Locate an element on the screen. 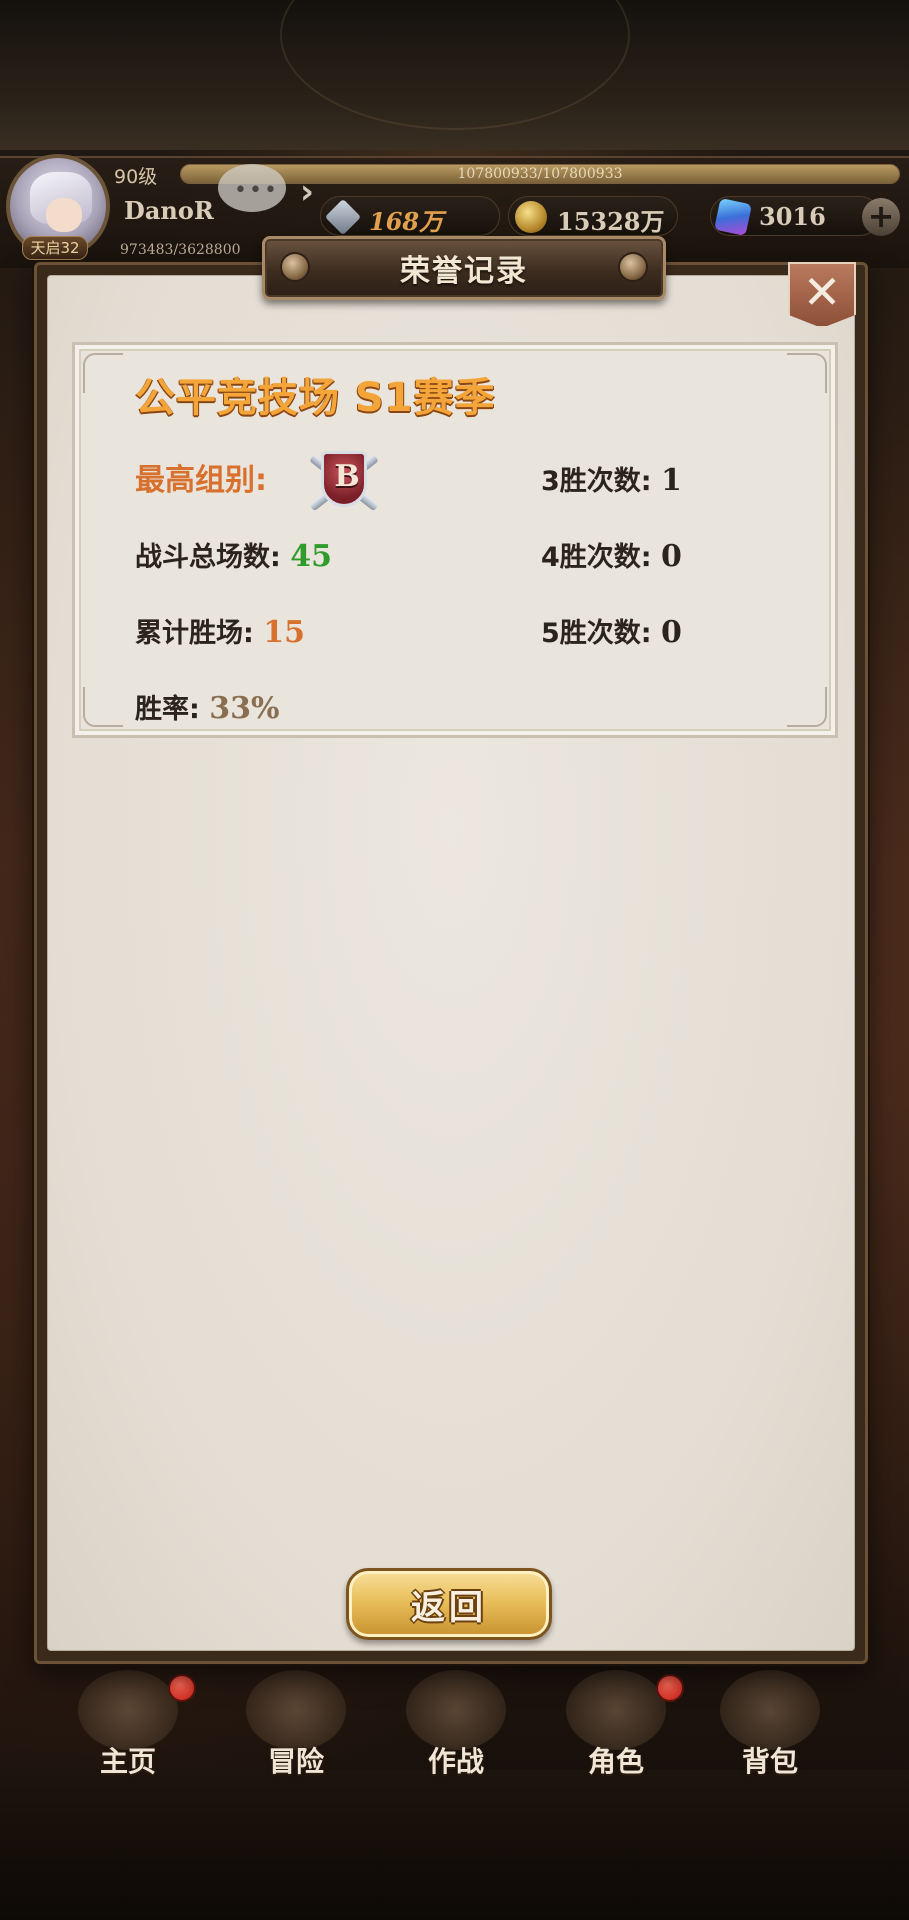  five-wins-stat: 5胜次数: 0 is located at coordinates (611, 630).